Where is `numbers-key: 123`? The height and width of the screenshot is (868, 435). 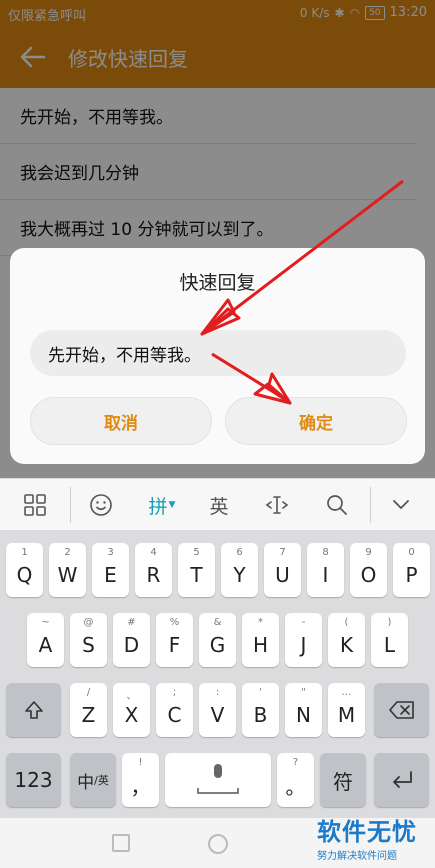
numbers-key: 123 is located at coordinates (33, 780).